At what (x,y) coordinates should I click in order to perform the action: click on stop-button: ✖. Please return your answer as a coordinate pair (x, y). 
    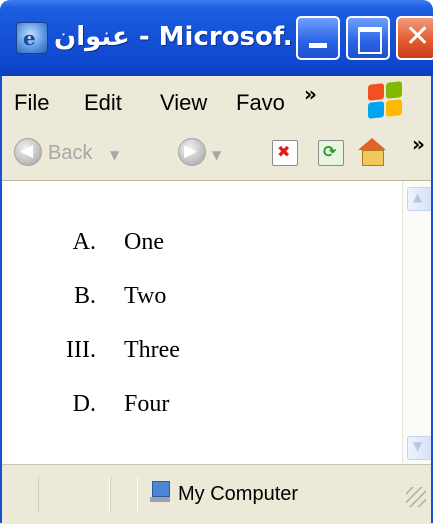
    Looking at the image, I should click on (285, 153).